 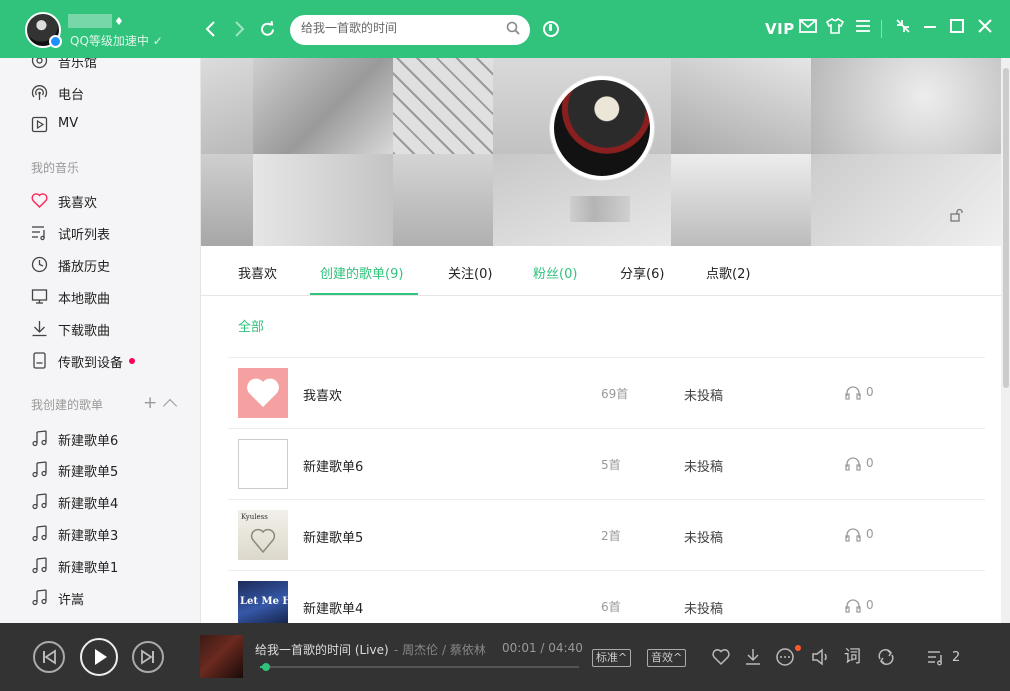 I want to click on sidebar-item-local-songs: 本地歌曲, so click(x=100, y=296).